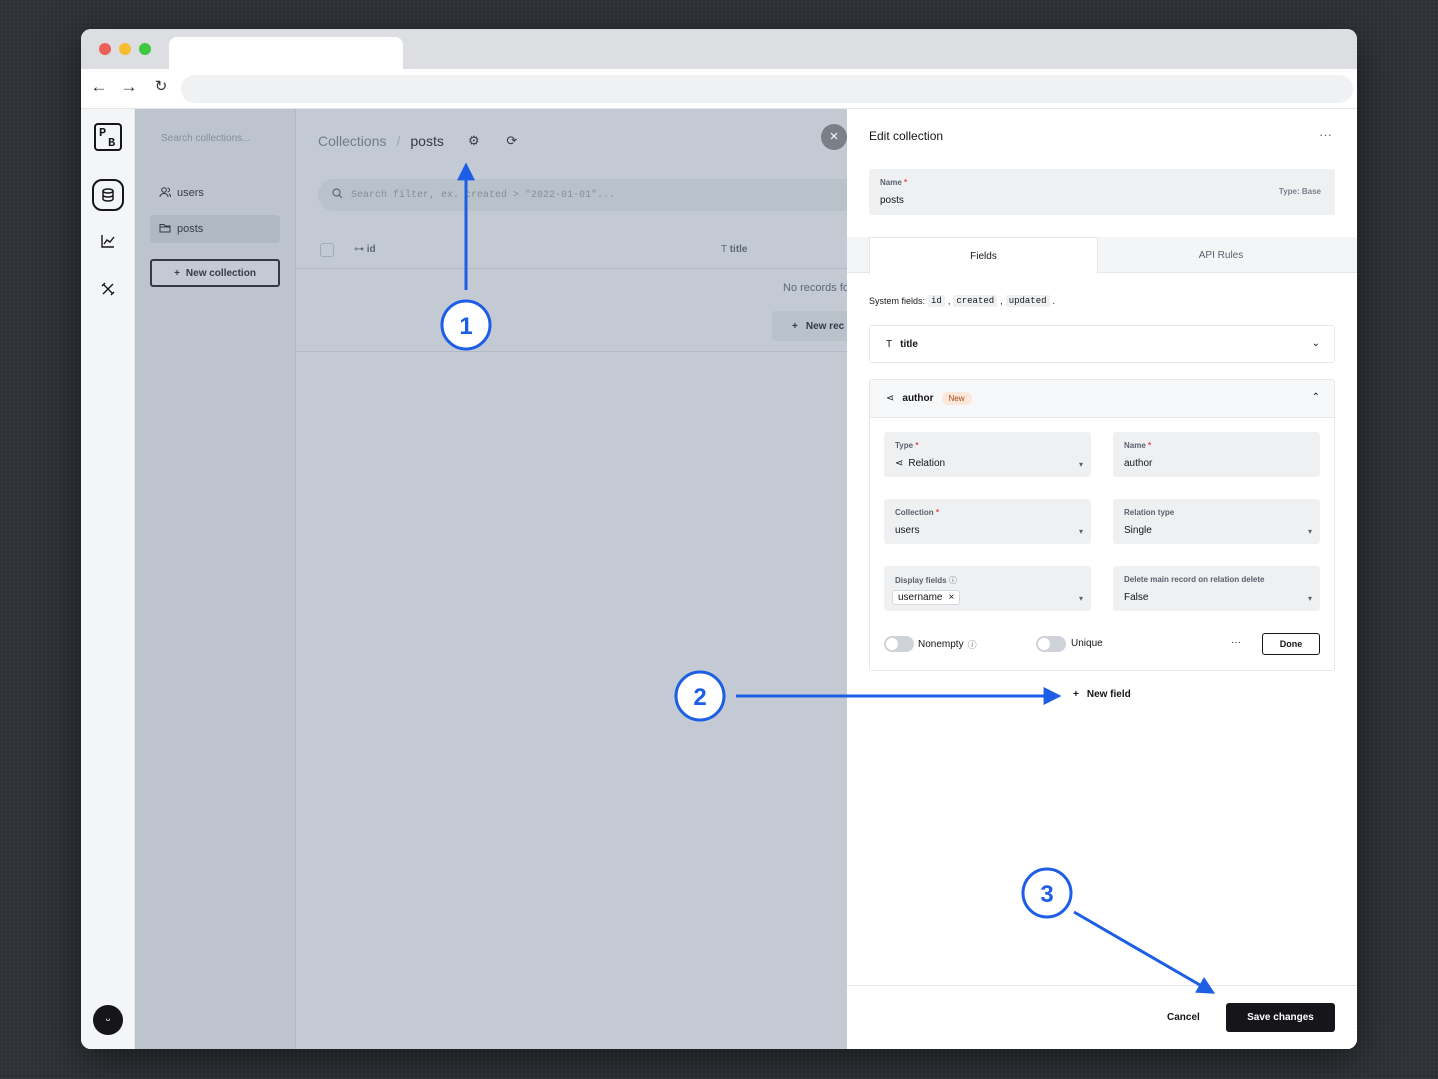 The image size is (1438, 1079). Describe the element at coordinates (1102, 255) in the screenshot. I see `panel-tabs: Fields API Rules` at that location.